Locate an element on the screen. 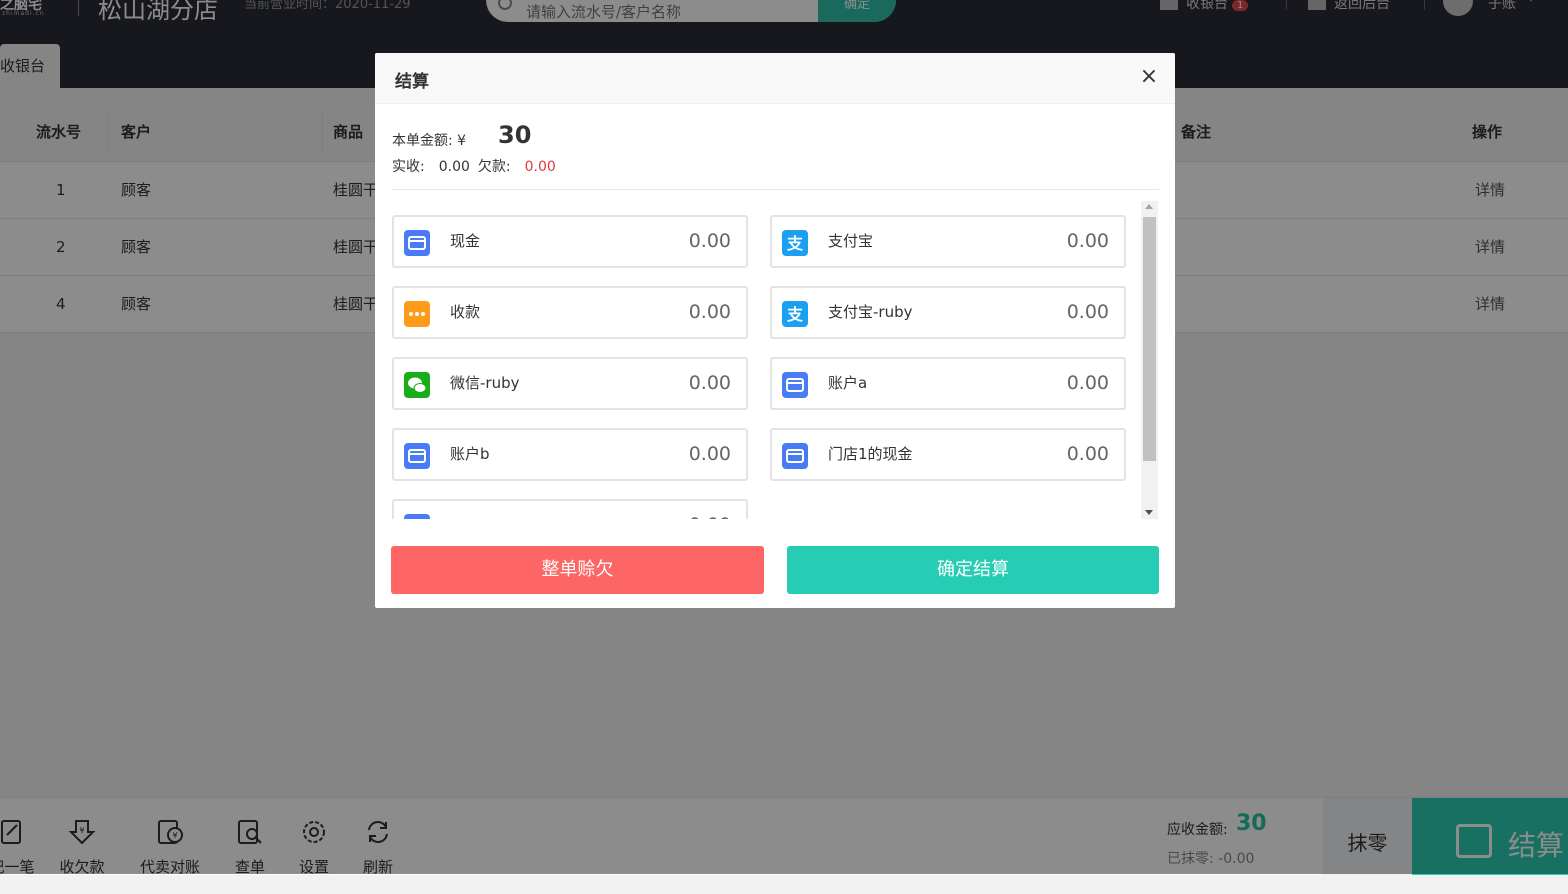  payment-method-item: TCK 0.00 is located at coordinates (570, 509).